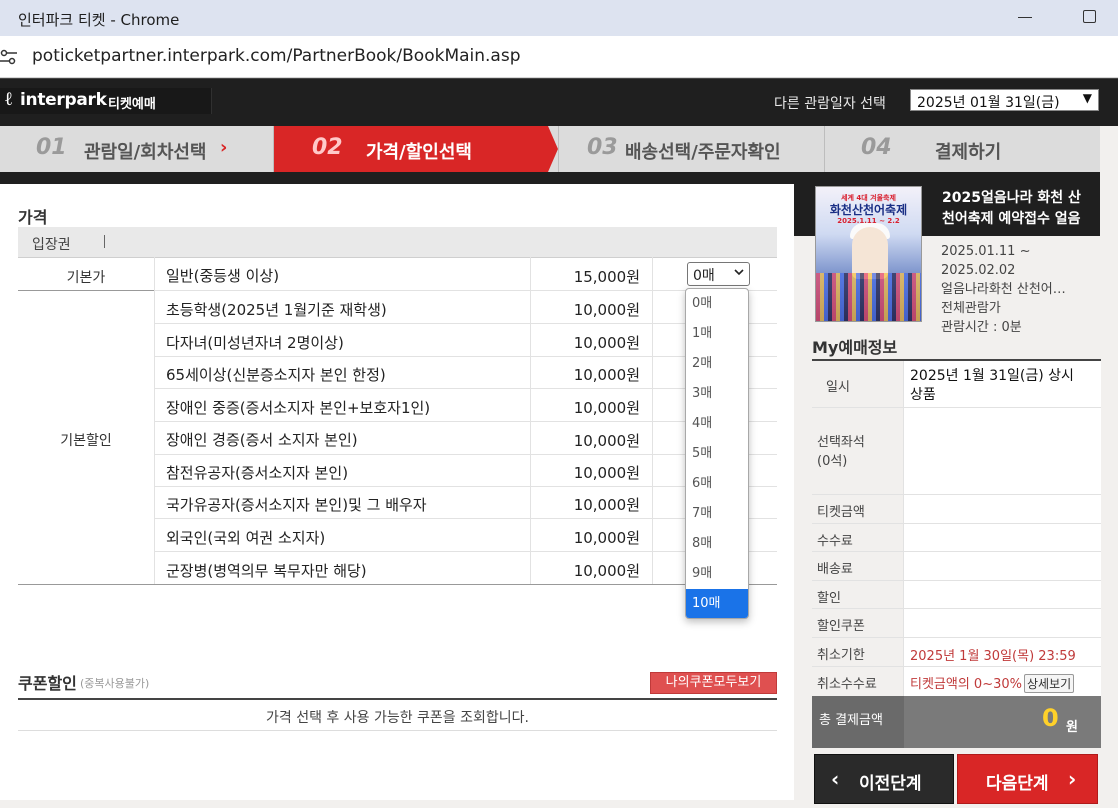 The width and height of the screenshot is (1118, 808). I want to click on quantity-option: 5매, so click(717, 454).